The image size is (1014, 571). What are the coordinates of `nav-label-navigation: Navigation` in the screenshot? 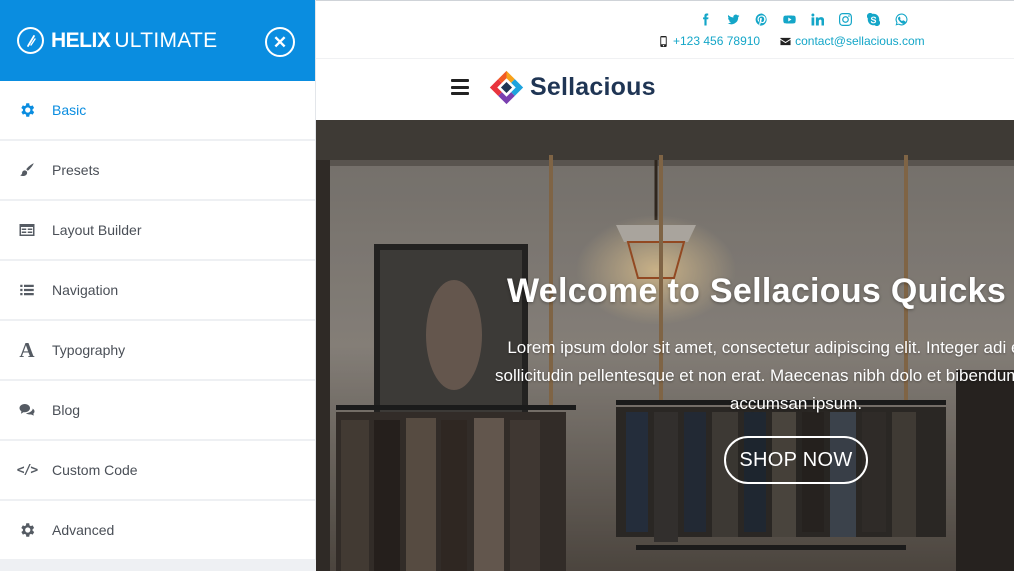 It's located at (85, 290).